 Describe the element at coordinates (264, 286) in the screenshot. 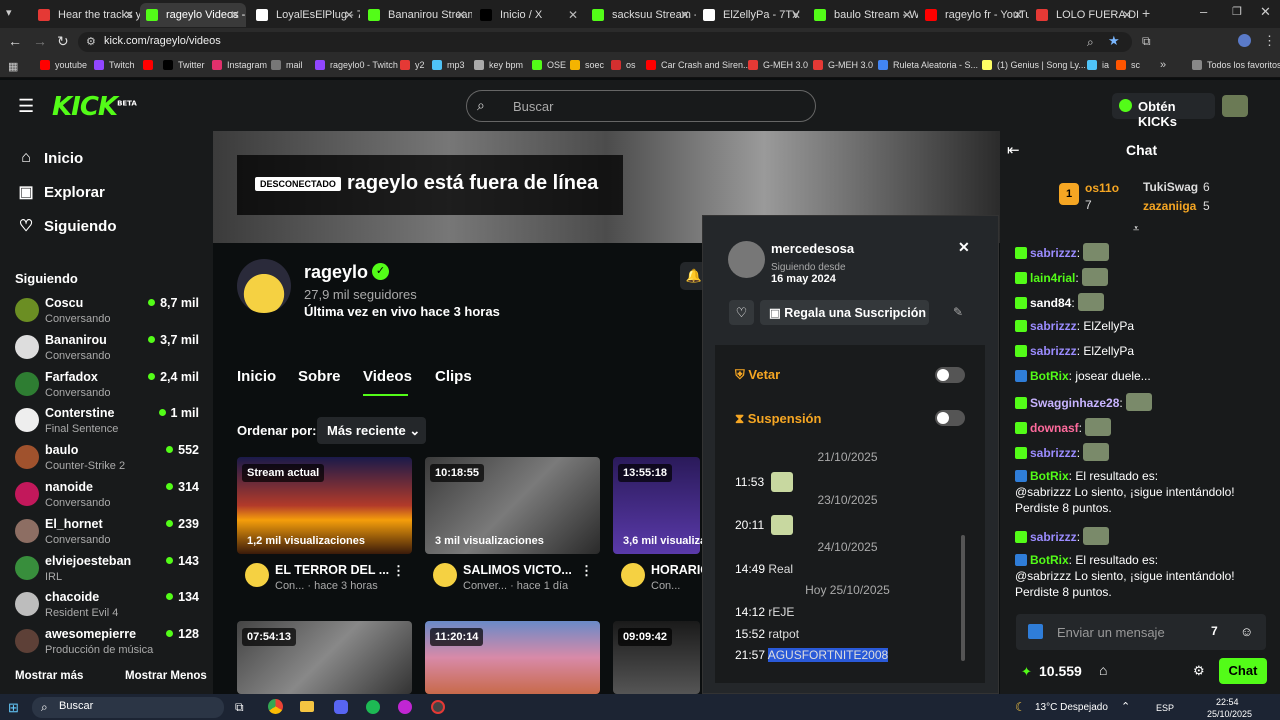

I see `channel-avatar` at that location.